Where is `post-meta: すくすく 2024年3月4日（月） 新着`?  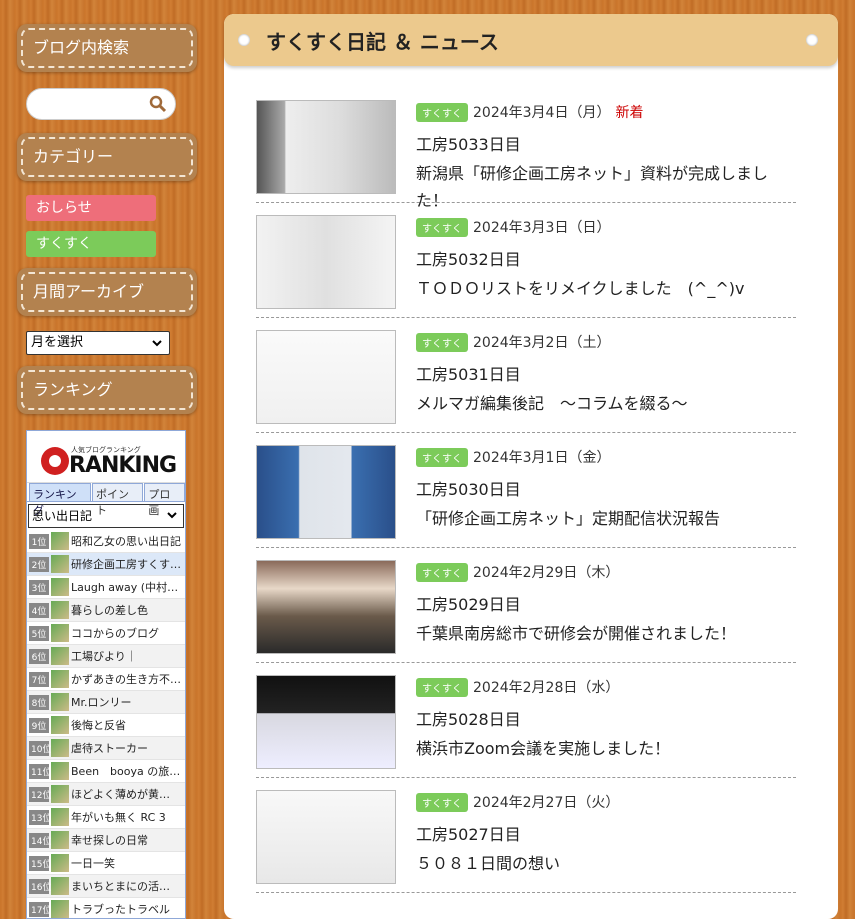 post-meta: すくすく 2024年3月4日（月） 新着 is located at coordinates (529, 112).